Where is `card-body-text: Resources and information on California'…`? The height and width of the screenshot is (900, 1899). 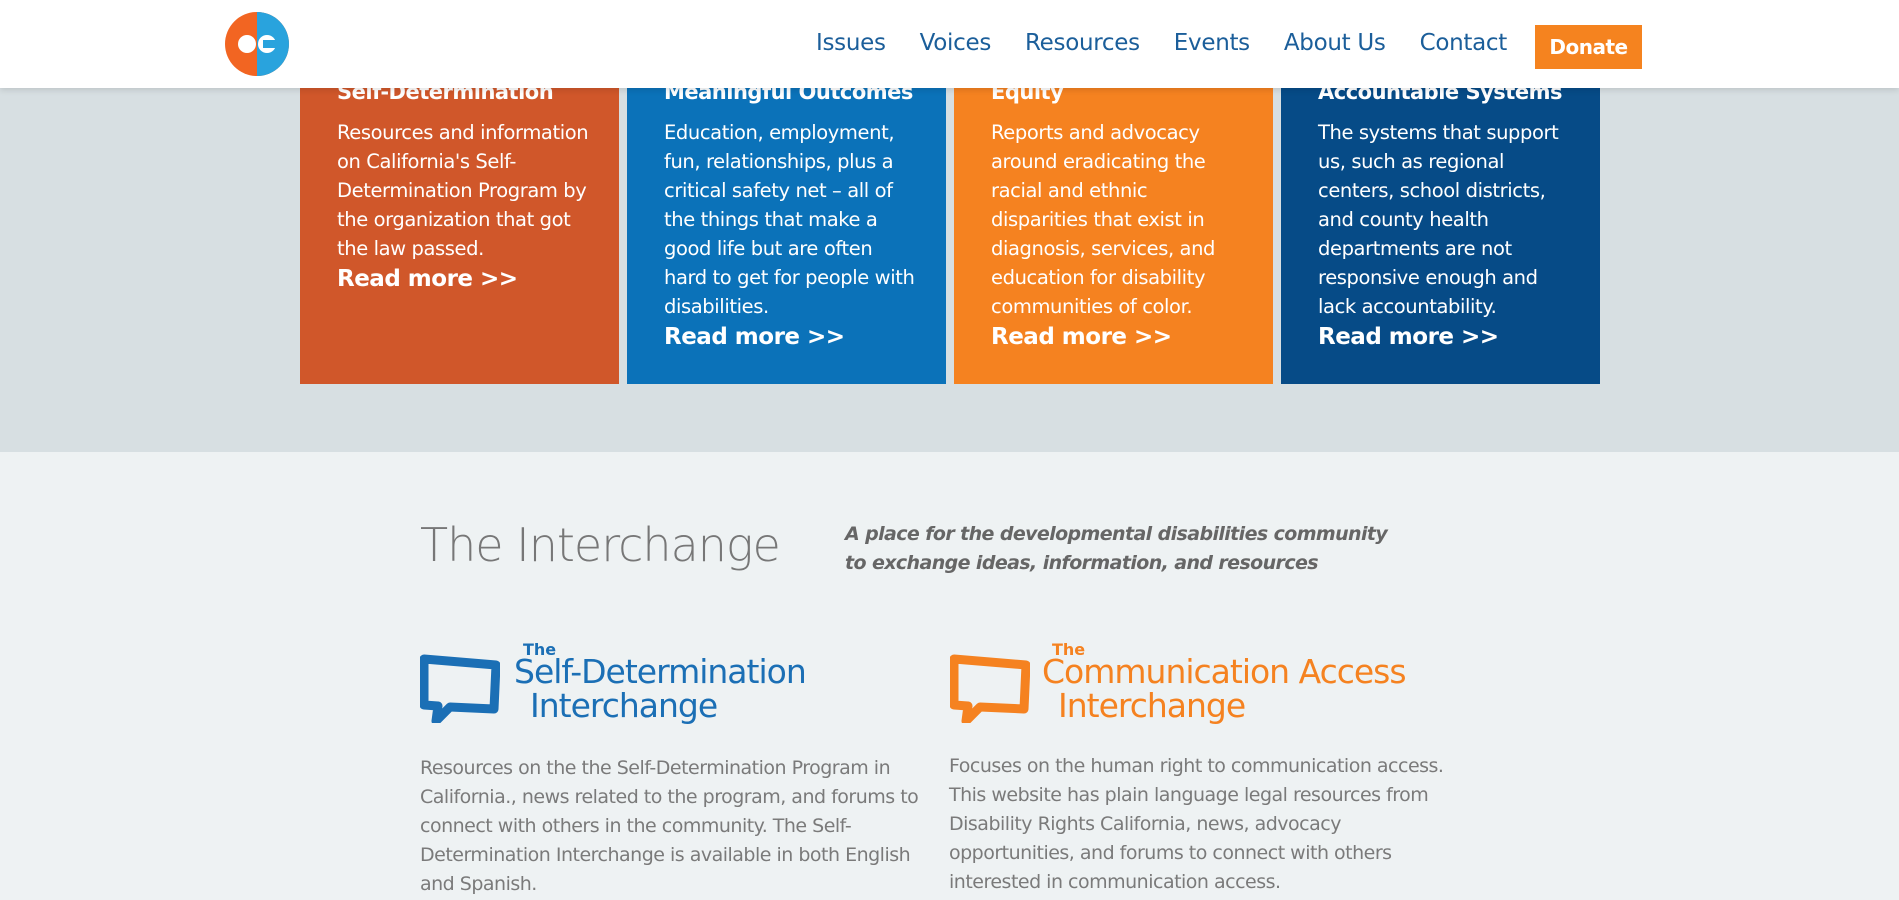 card-body-text: Resources and information on California'… is located at coordinates (463, 190).